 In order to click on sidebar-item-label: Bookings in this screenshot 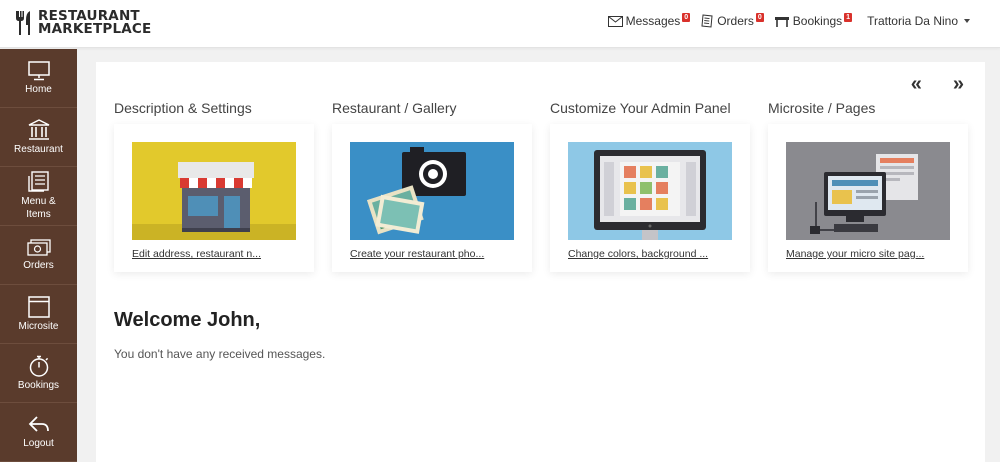, I will do `click(38, 385)`.